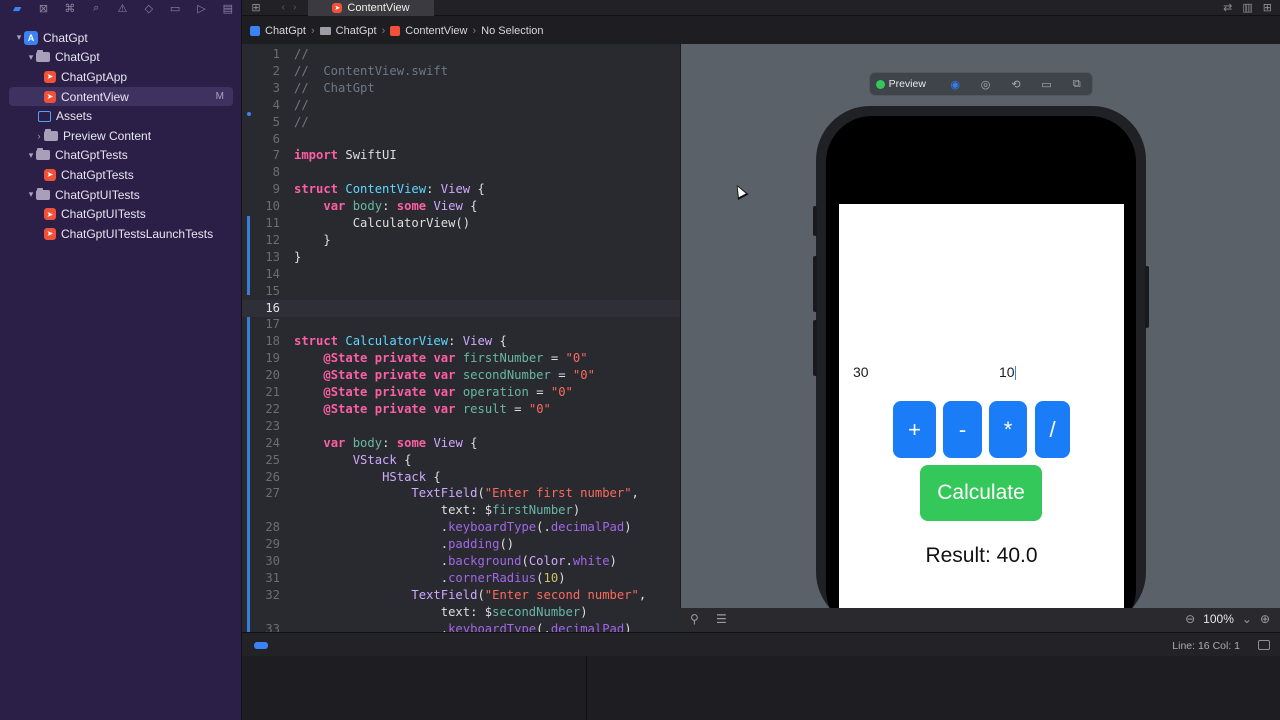 Image resolution: width=1280 pixels, height=720 pixels. Describe the element at coordinates (294, 7) in the screenshot. I see `forward-arrow-icon: ›` at that location.